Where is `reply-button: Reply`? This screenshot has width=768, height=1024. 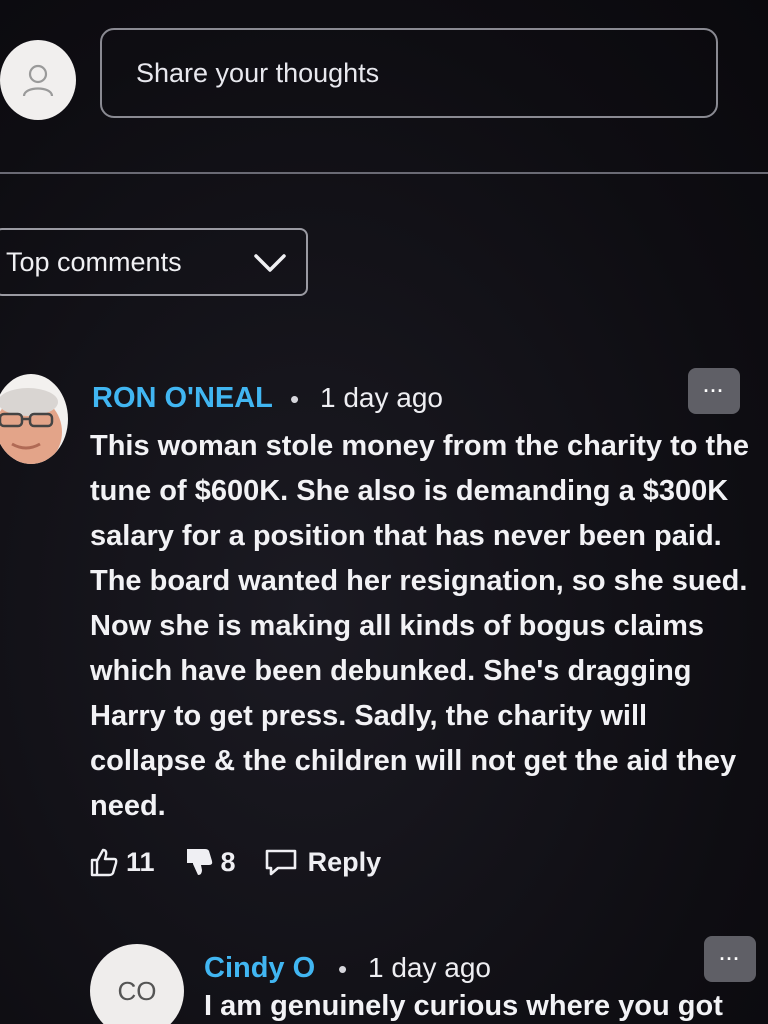 reply-button: Reply is located at coordinates (323, 862).